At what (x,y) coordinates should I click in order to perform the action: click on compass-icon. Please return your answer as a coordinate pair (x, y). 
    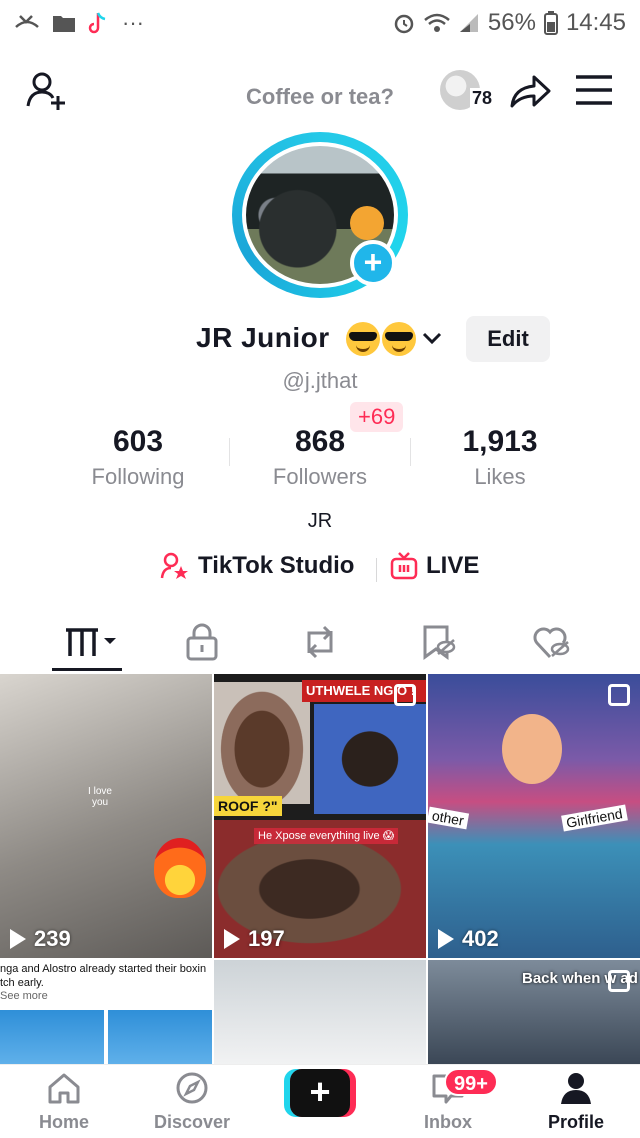
    Looking at the image, I should click on (192, 1088).